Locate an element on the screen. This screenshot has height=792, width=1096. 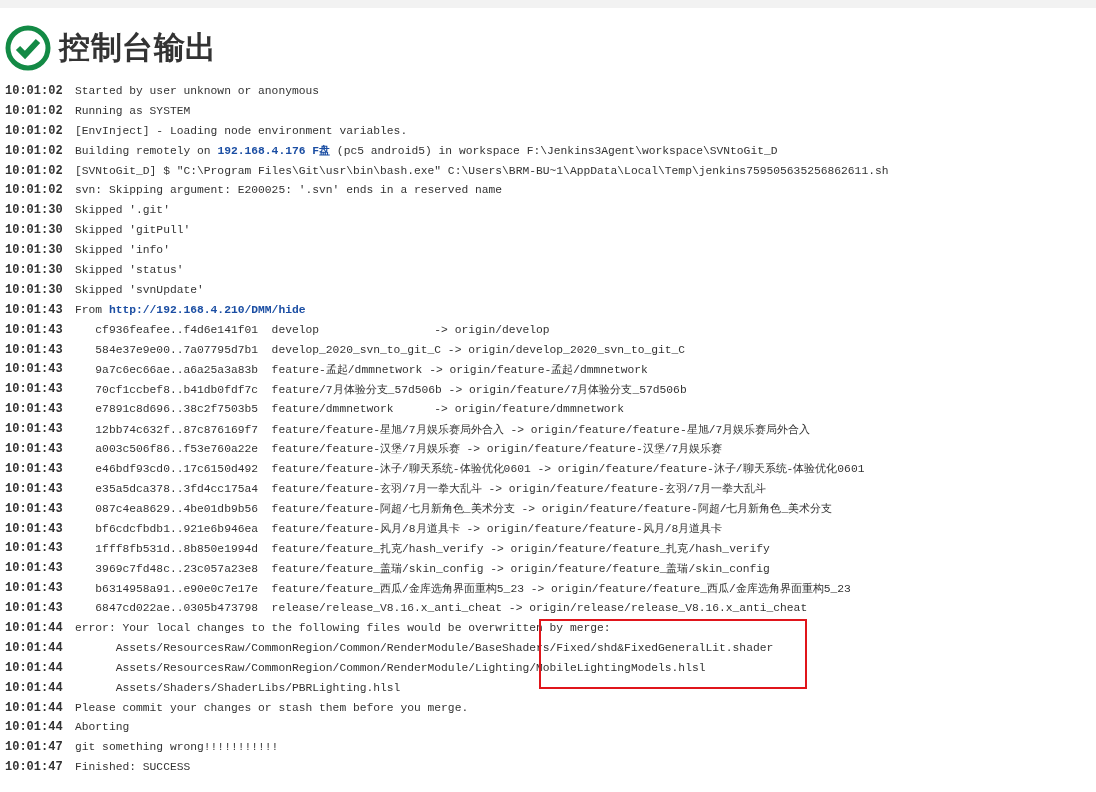
log-message: 087c4ea8629..4be01db9b56 feature/feature-阿超/七月新角色_美术分支 -> origin/feature/feature-阿超/七月新角色_美术分支 is located at coordinates (463, 509).